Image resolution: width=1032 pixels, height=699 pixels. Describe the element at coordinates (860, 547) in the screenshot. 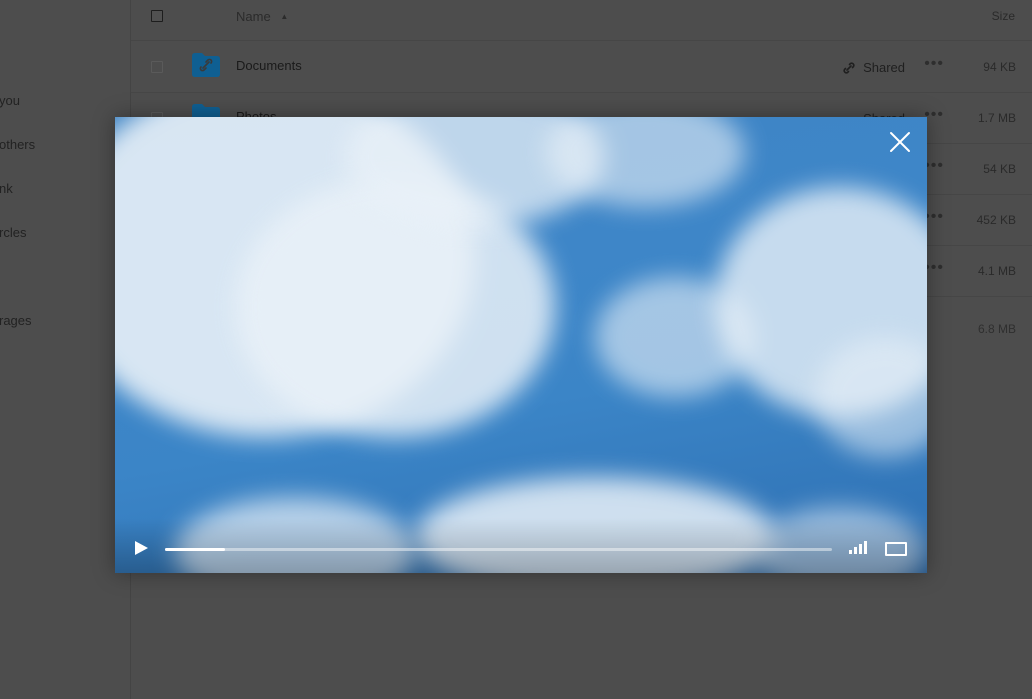

I see `volume-icon` at that location.